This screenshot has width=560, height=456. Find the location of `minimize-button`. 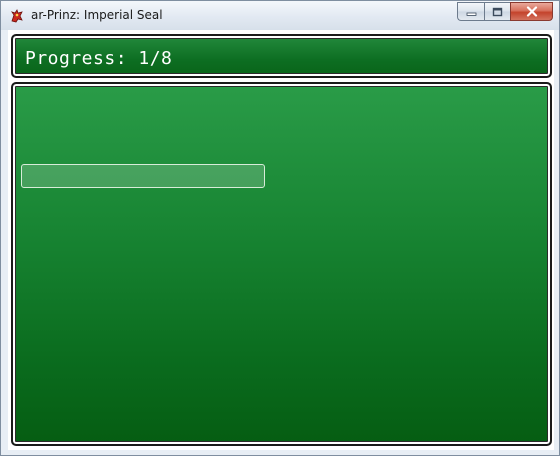

minimize-button is located at coordinates (470, 11).